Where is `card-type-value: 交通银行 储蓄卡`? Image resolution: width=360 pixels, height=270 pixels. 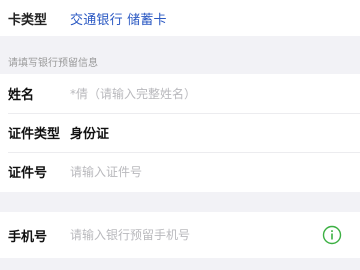
card-type-value: 交通银行 储蓄卡 is located at coordinates (118, 18).